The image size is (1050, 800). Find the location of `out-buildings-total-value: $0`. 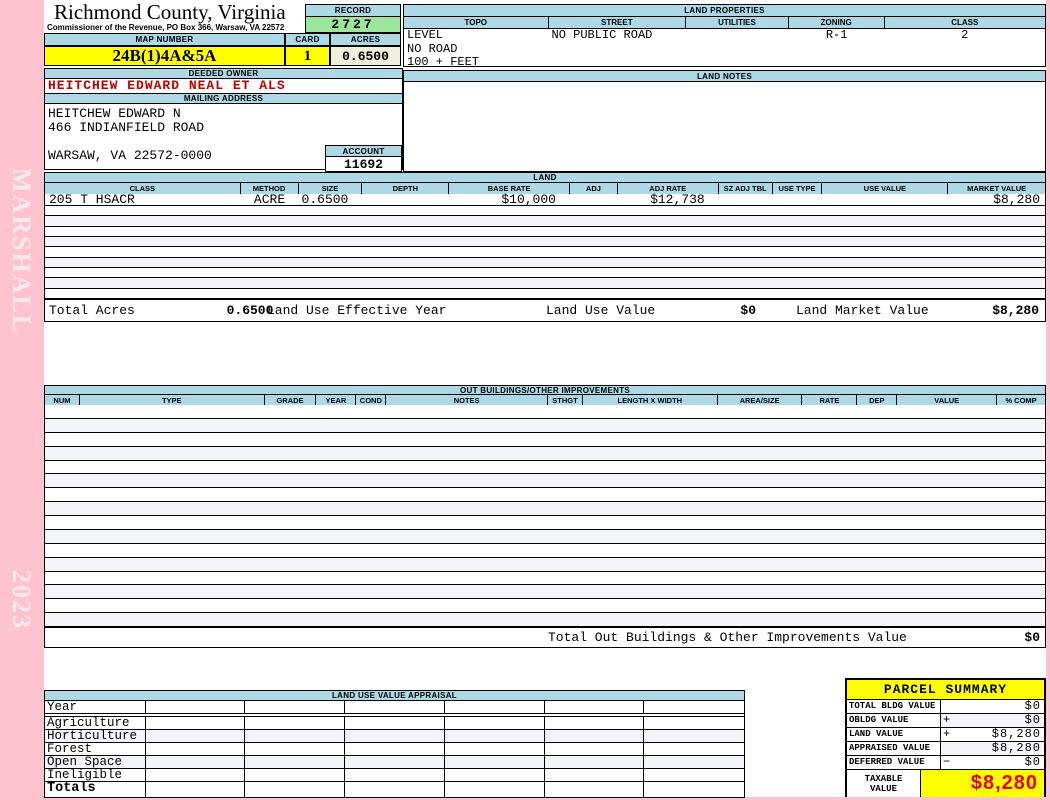

out-buildings-total-value: $0 is located at coordinates (1032, 637).